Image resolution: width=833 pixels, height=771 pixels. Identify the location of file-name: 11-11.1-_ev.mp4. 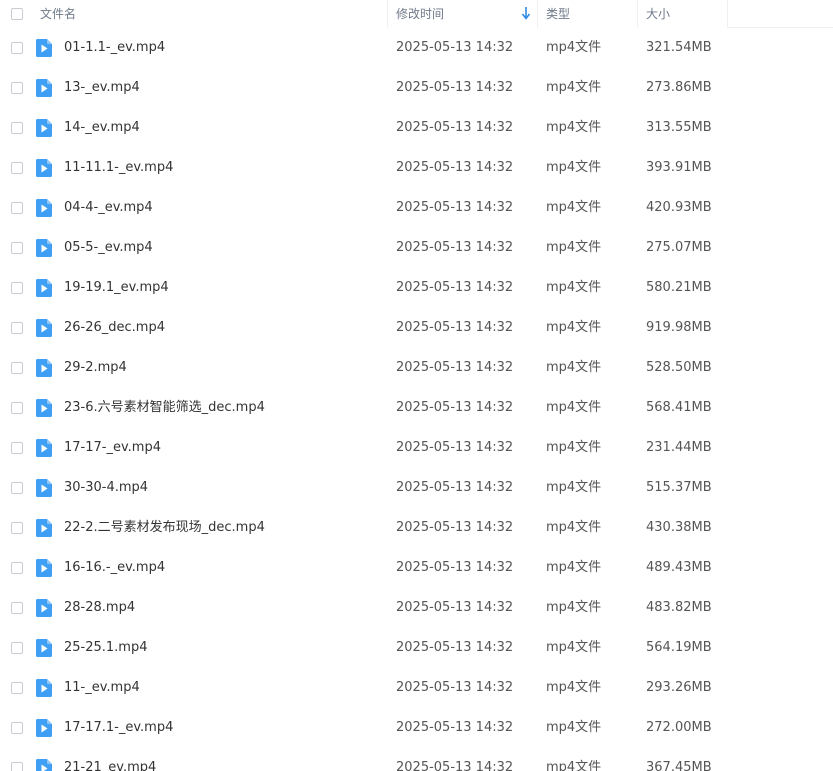
(118, 168).